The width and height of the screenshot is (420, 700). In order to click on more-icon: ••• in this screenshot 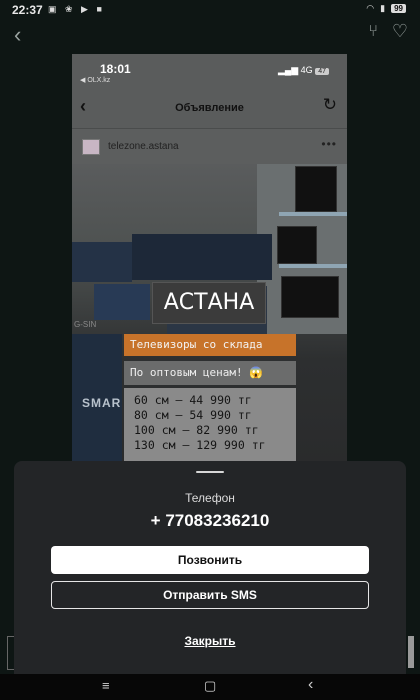, I will do `click(329, 144)`.